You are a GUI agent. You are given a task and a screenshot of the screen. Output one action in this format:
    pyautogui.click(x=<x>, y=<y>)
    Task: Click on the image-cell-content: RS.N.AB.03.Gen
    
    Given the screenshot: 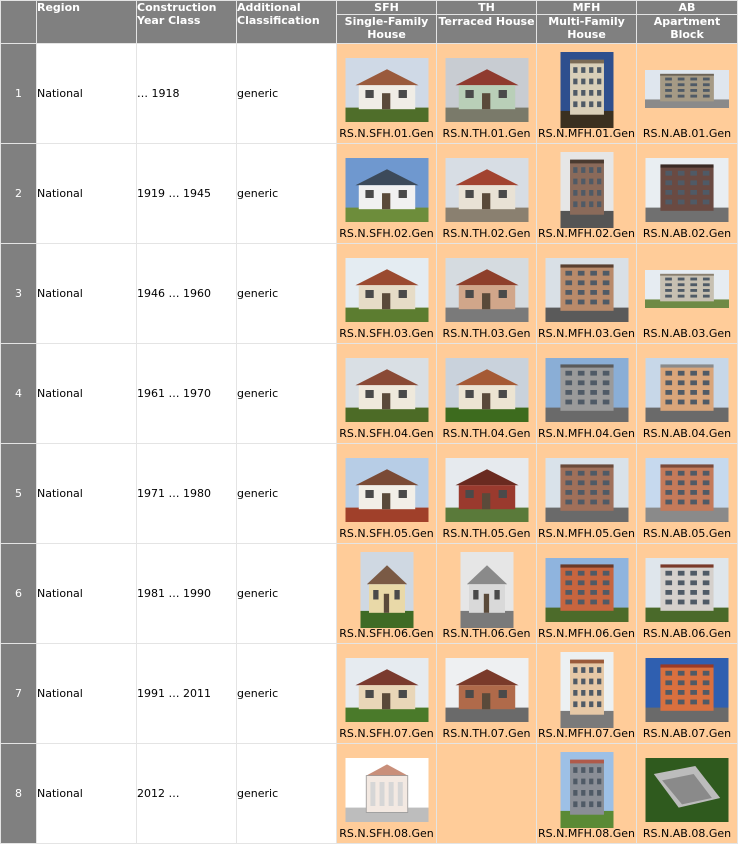 What is the action you would take?
    pyautogui.click(x=687, y=293)
    